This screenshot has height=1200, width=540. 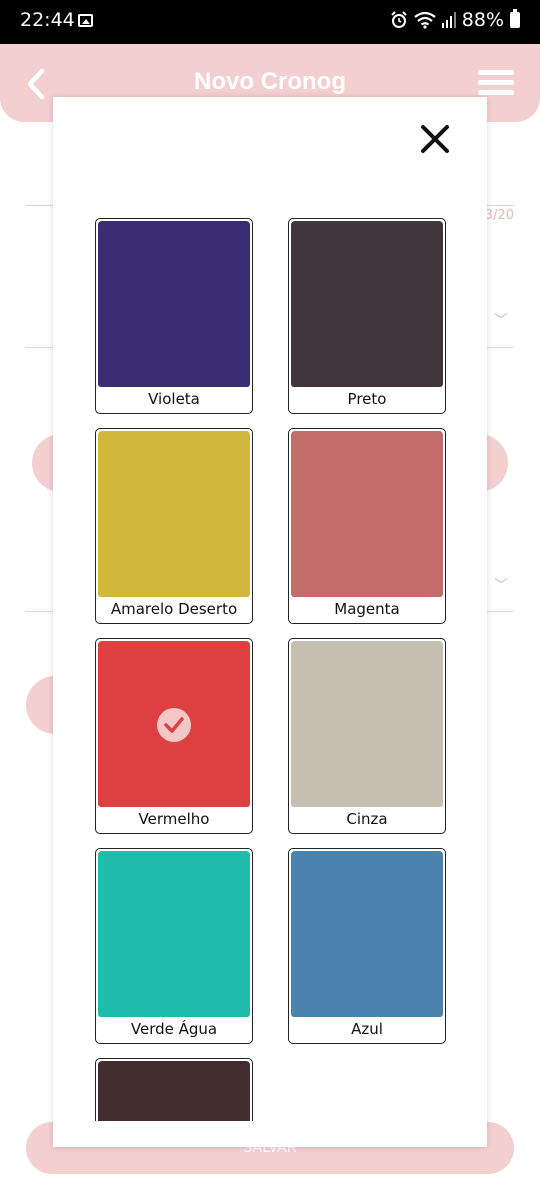 I want to click on color-swatch-label: Preto, so click(x=367, y=399).